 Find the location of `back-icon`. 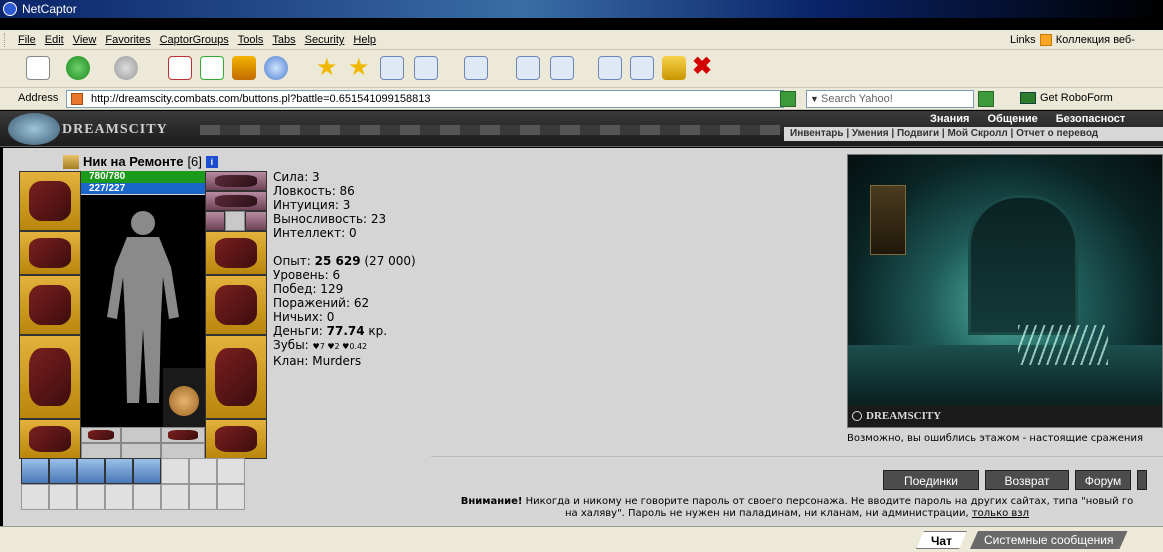

back-icon is located at coordinates (78, 68).